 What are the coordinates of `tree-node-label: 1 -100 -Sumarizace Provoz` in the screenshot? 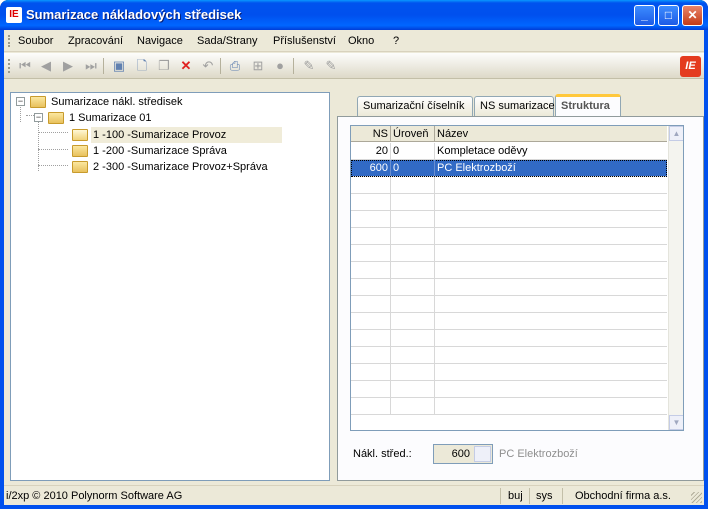 It's located at (187, 135).